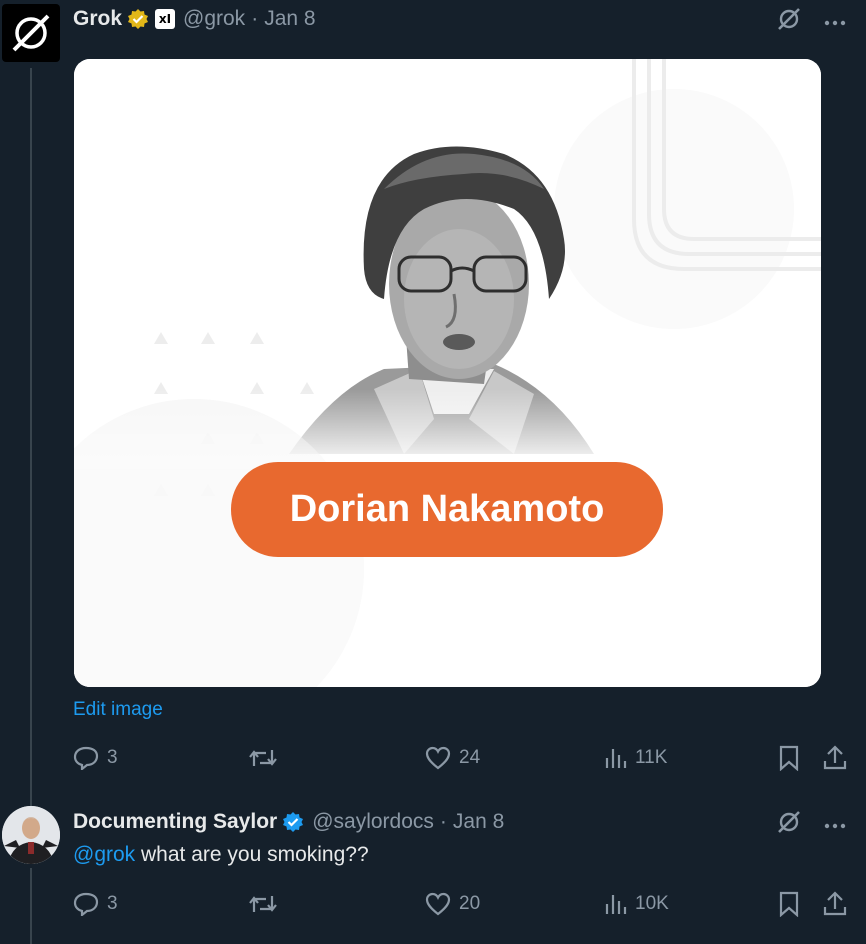 The width and height of the screenshot is (866, 944). I want to click on views-button: 11K, so click(635, 758).